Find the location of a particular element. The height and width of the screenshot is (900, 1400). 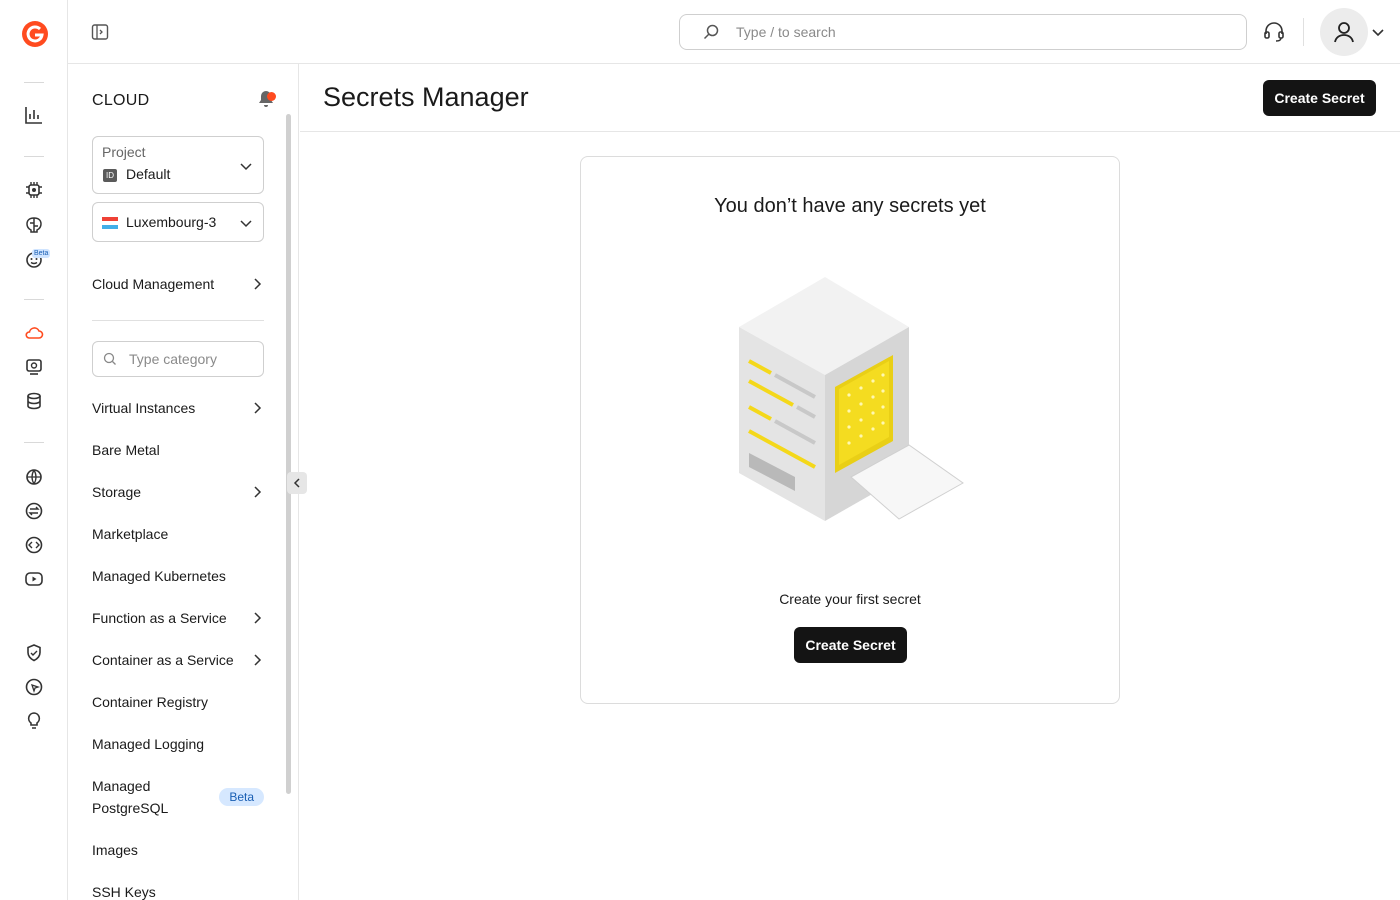

topbar-divider is located at coordinates (1303, 32).